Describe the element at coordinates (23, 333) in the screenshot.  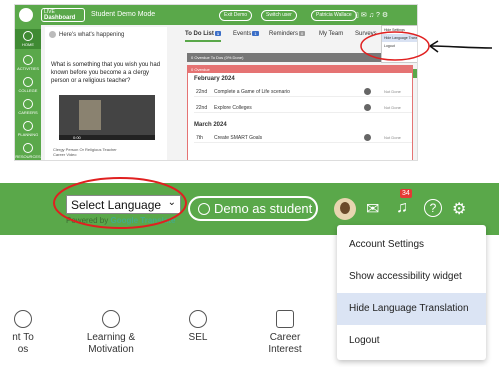
I see `nav-item-todos: nt To os` at that location.